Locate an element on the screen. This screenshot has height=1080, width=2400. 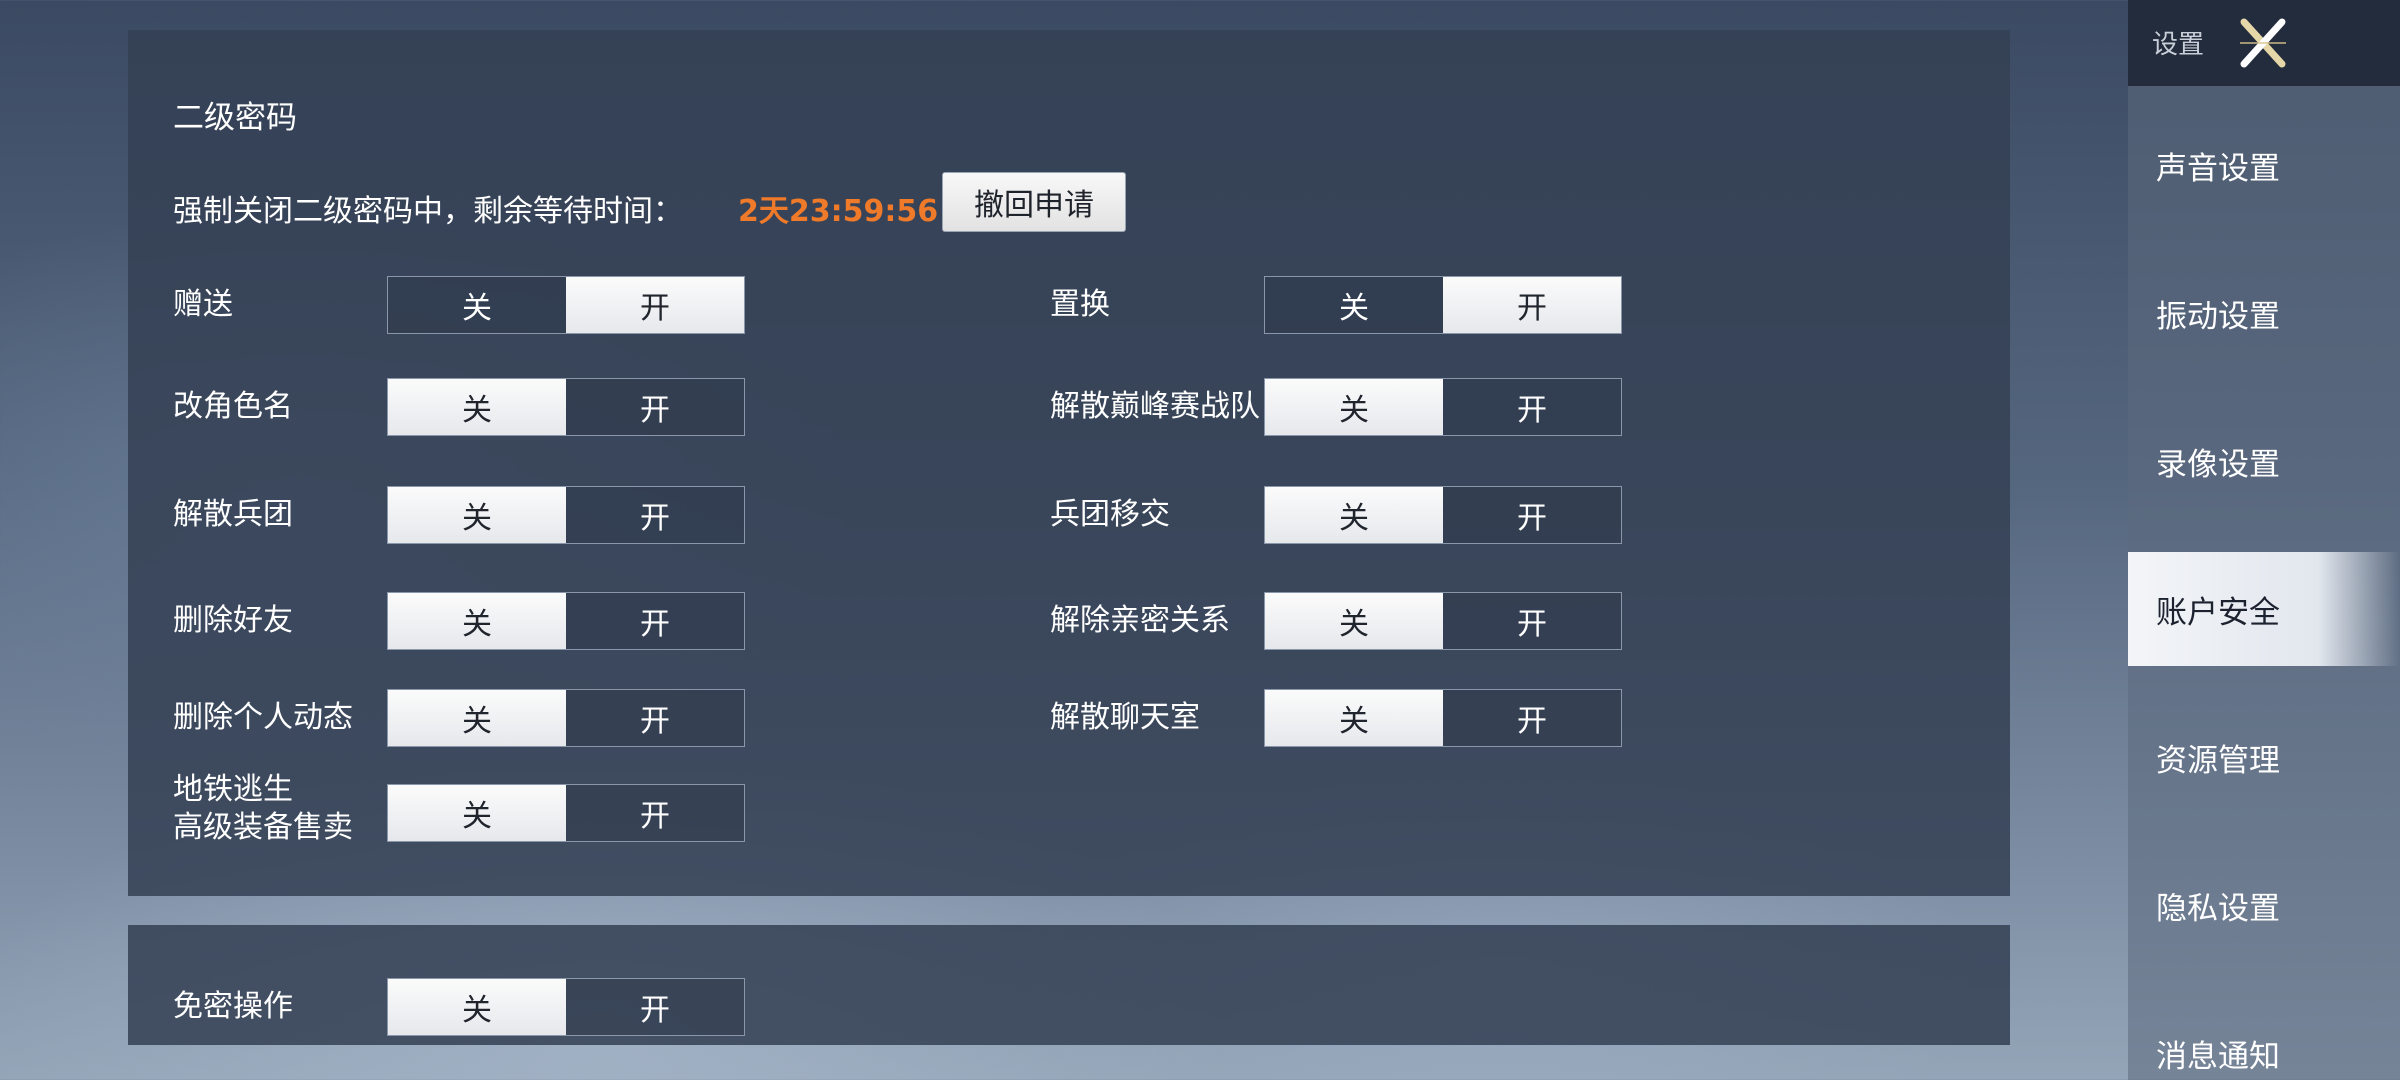
setting-row: 解散巅峰赛战队关开 is located at coordinates (1336, 407).